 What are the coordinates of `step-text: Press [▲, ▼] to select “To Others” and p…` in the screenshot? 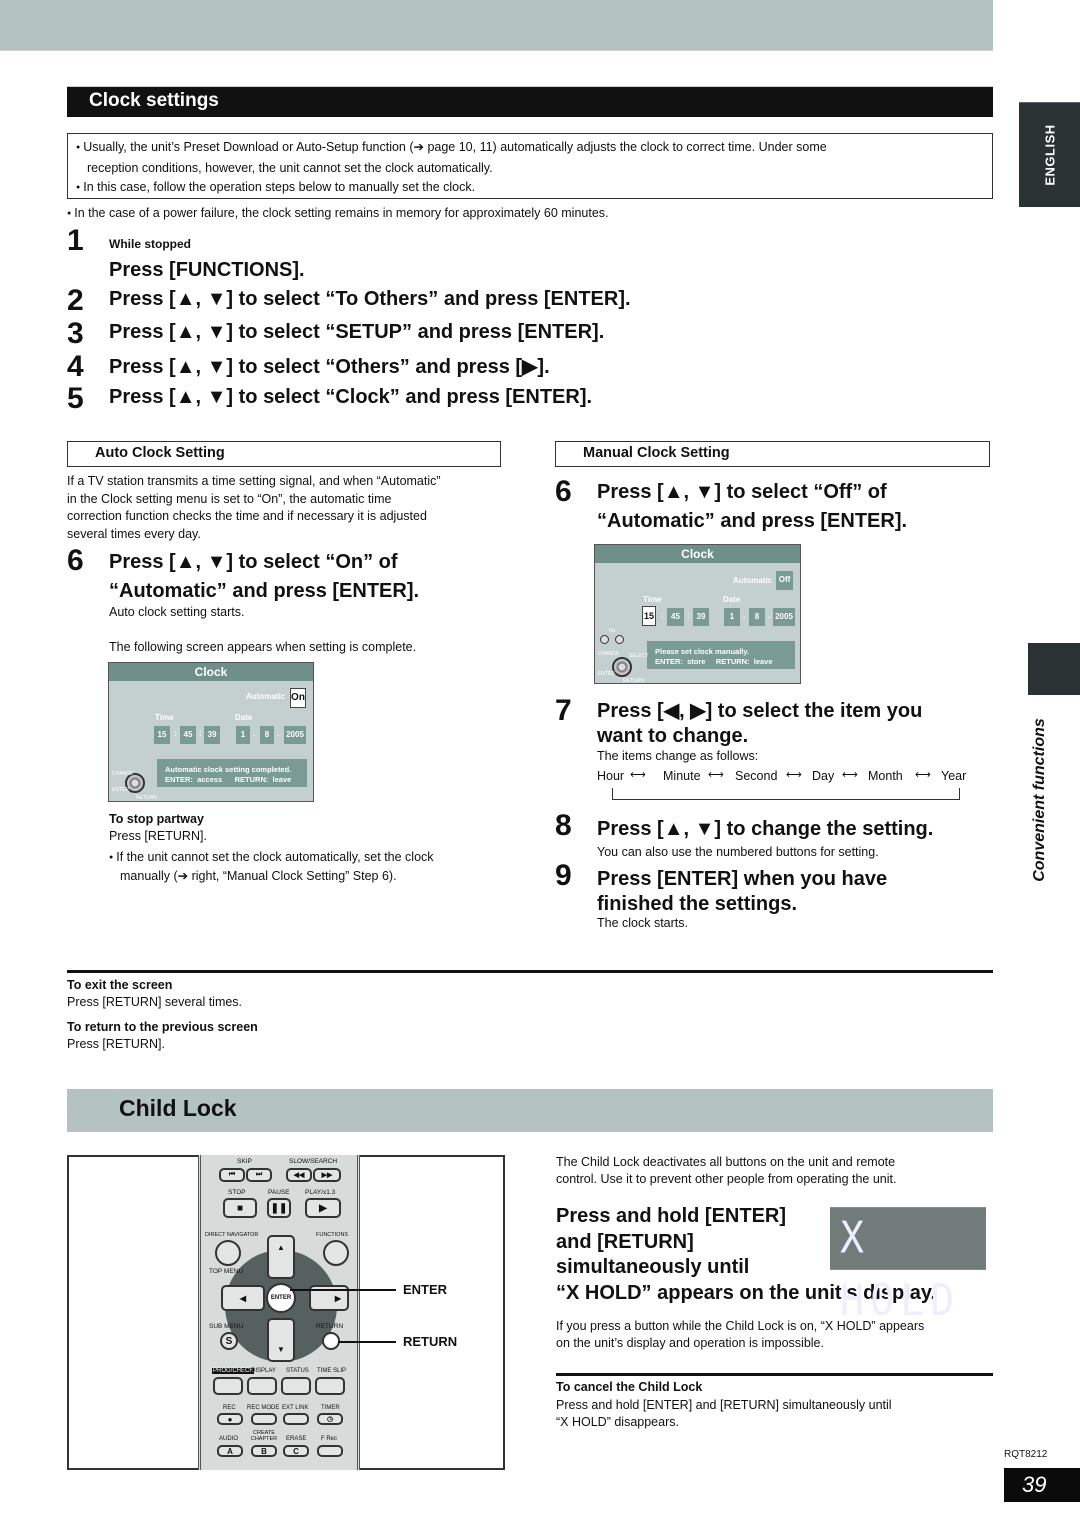 It's located at (370, 299).